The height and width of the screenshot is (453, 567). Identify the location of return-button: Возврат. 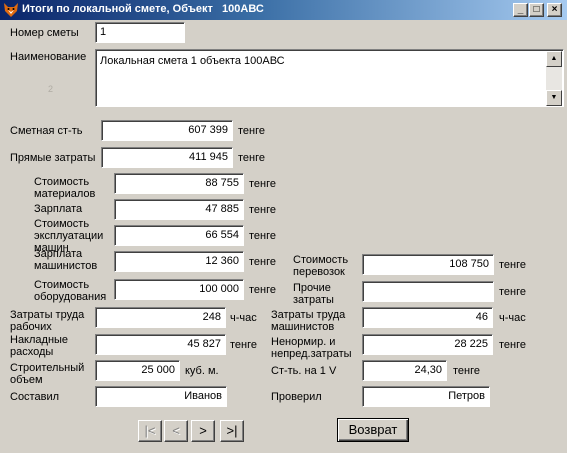
(373, 430).